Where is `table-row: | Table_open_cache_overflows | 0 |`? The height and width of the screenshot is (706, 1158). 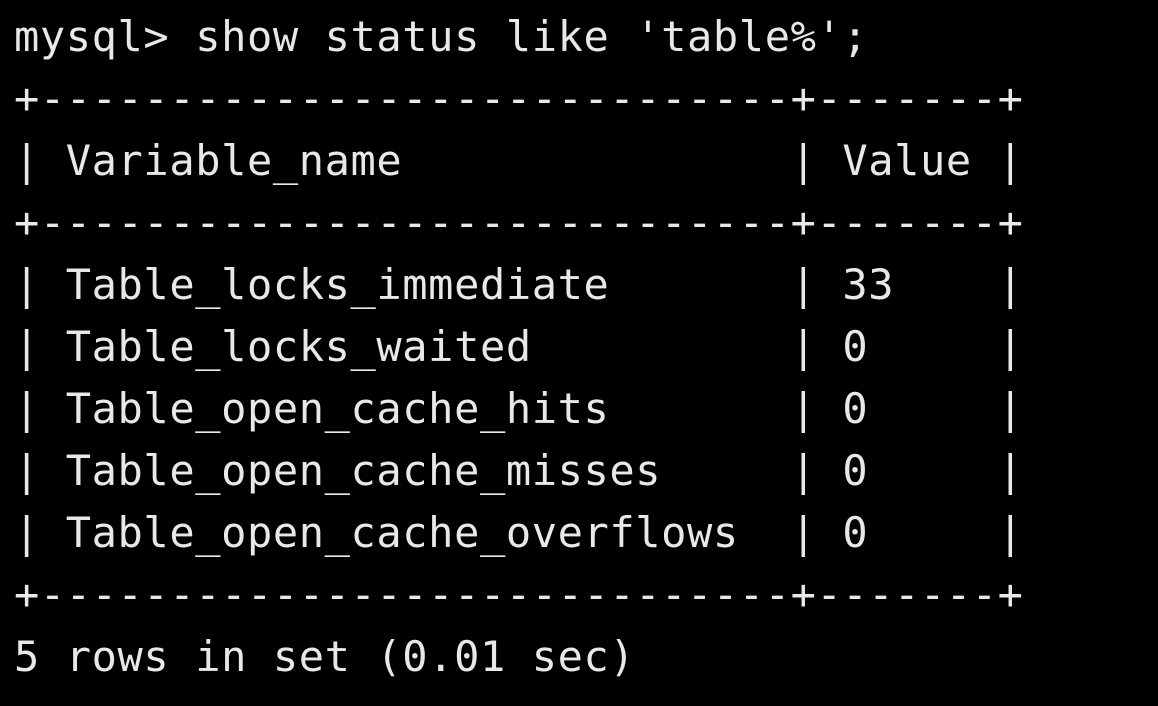 table-row: | Table_open_cache_overflows | 0 | is located at coordinates (519, 532).